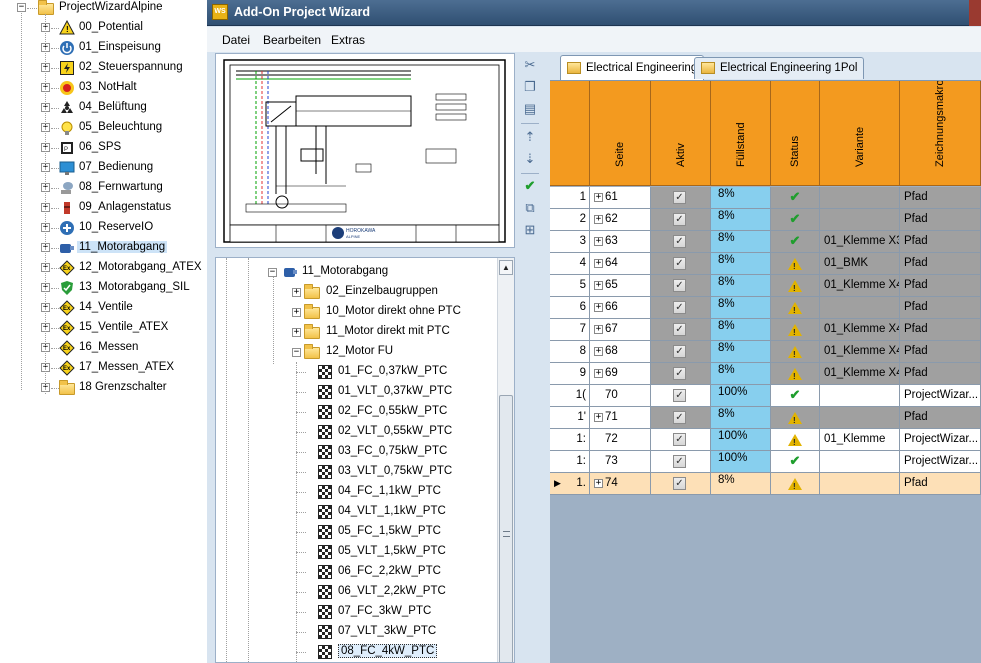  I want to click on copy-icon: ❐, so click(530, 87).